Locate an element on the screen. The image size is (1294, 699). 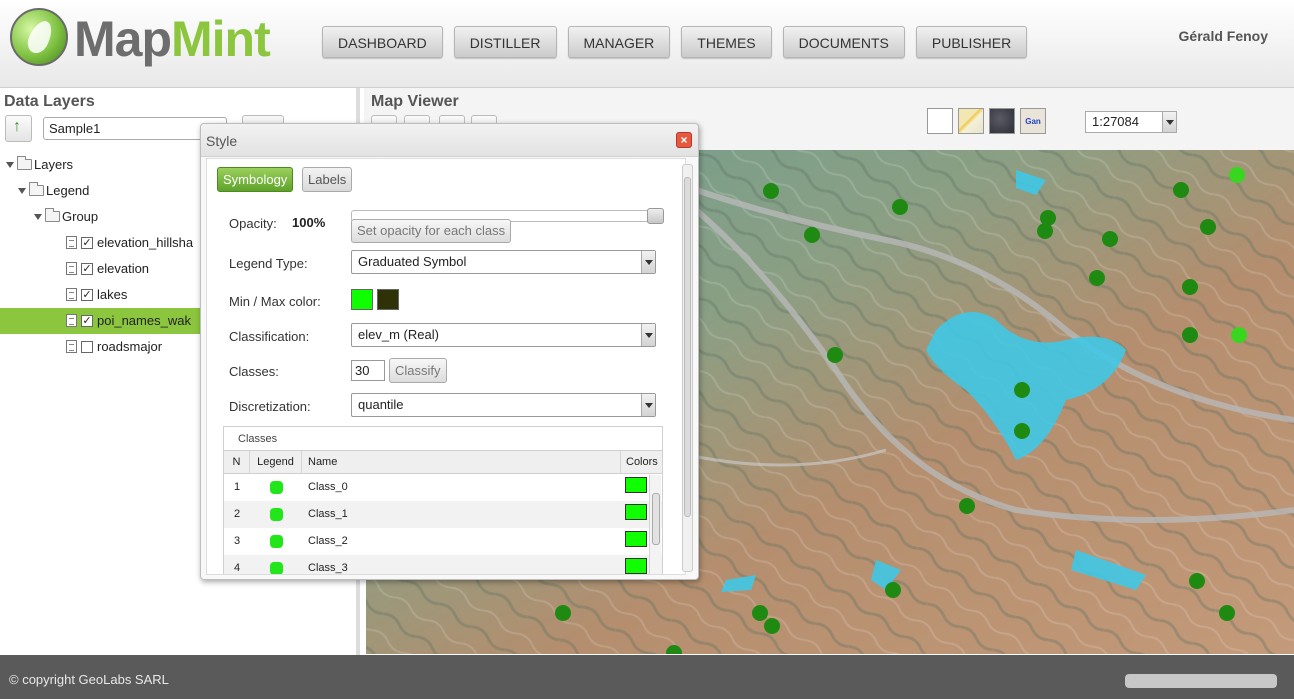
leaf-logo-icon is located at coordinates (39, 37).